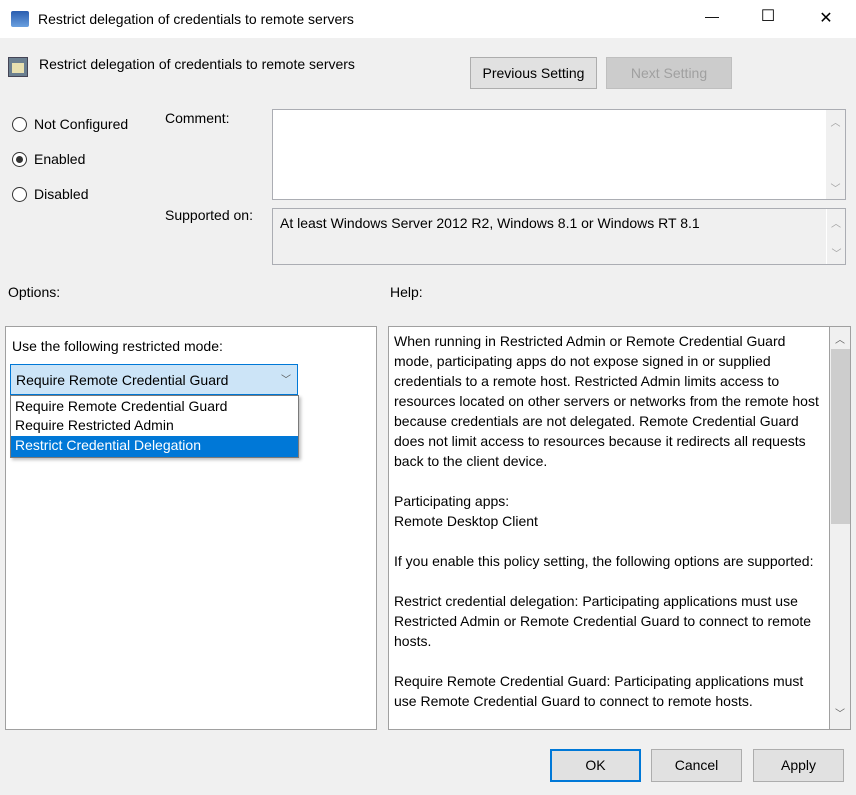 This screenshot has height=795, width=856. What do you see at coordinates (117, 346) in the screenshot?
I see `mode-label: Use the following restricted mode:` at bounding box center [117, 346].